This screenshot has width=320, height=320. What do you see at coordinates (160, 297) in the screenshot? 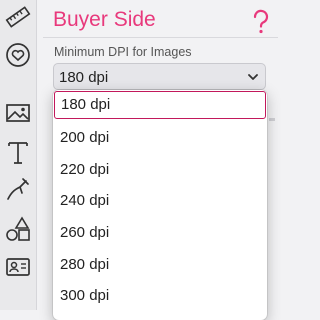
I see `dpi-option-300: 300 dpi` at bounding box center [160, 297].